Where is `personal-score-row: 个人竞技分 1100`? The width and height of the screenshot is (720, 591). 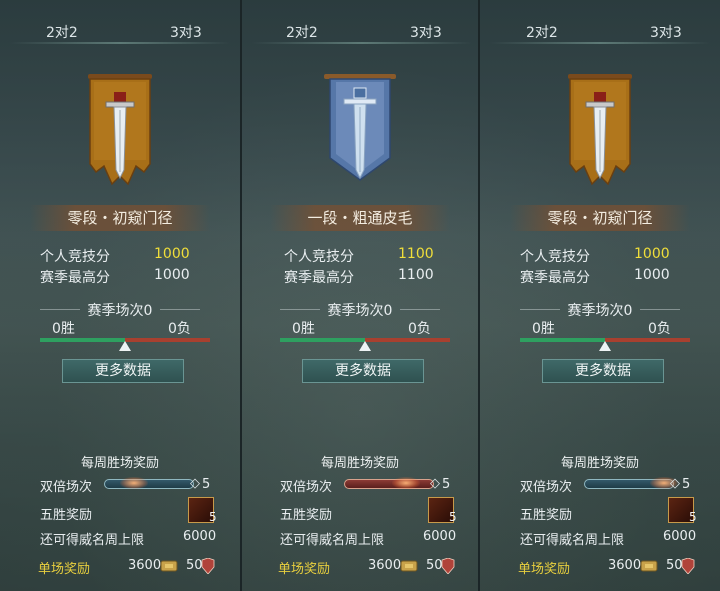 personal-score-row: 个人竞技分 1100 is located at coordinates (364, 256).